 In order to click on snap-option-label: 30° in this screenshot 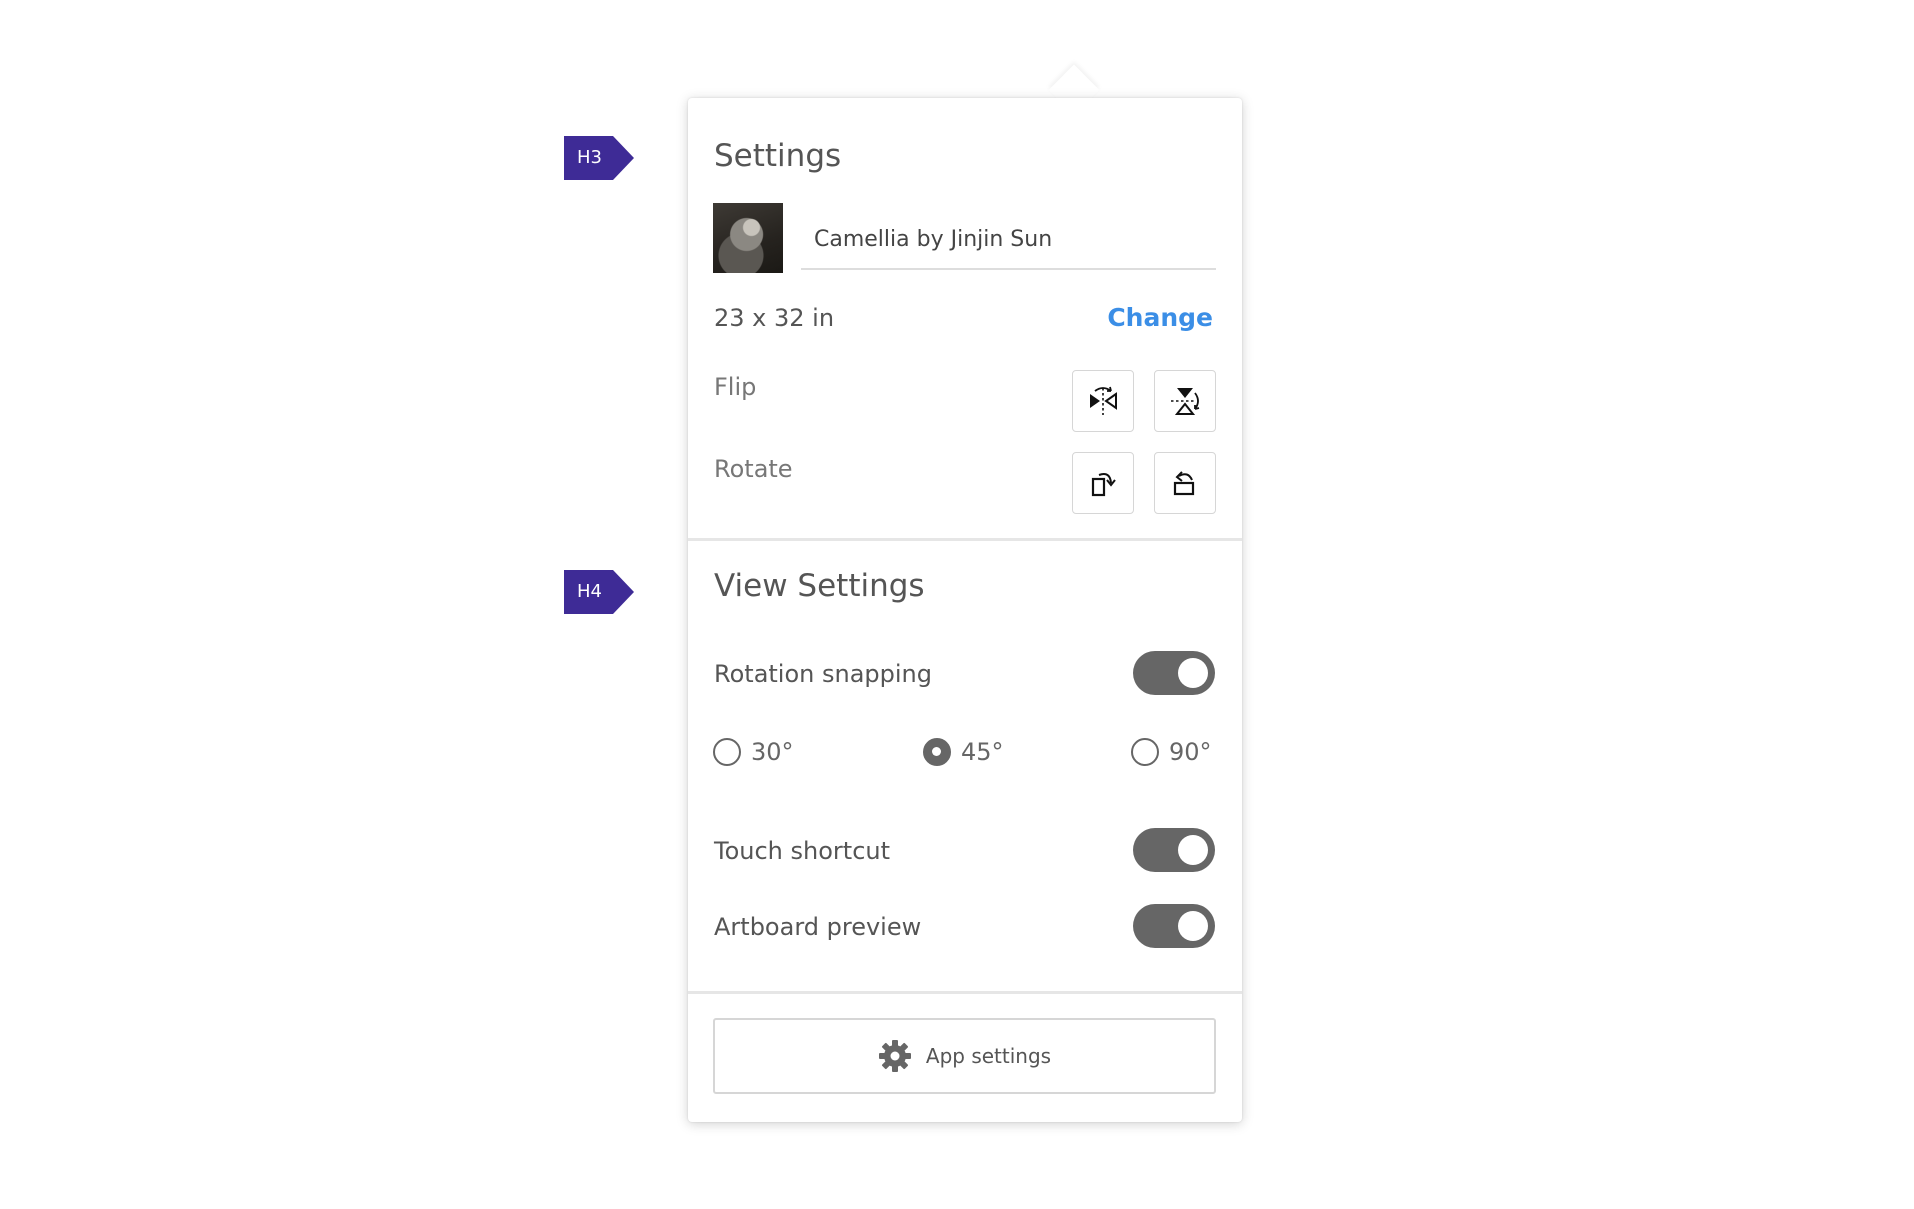, I will do `click(772, 752)`.